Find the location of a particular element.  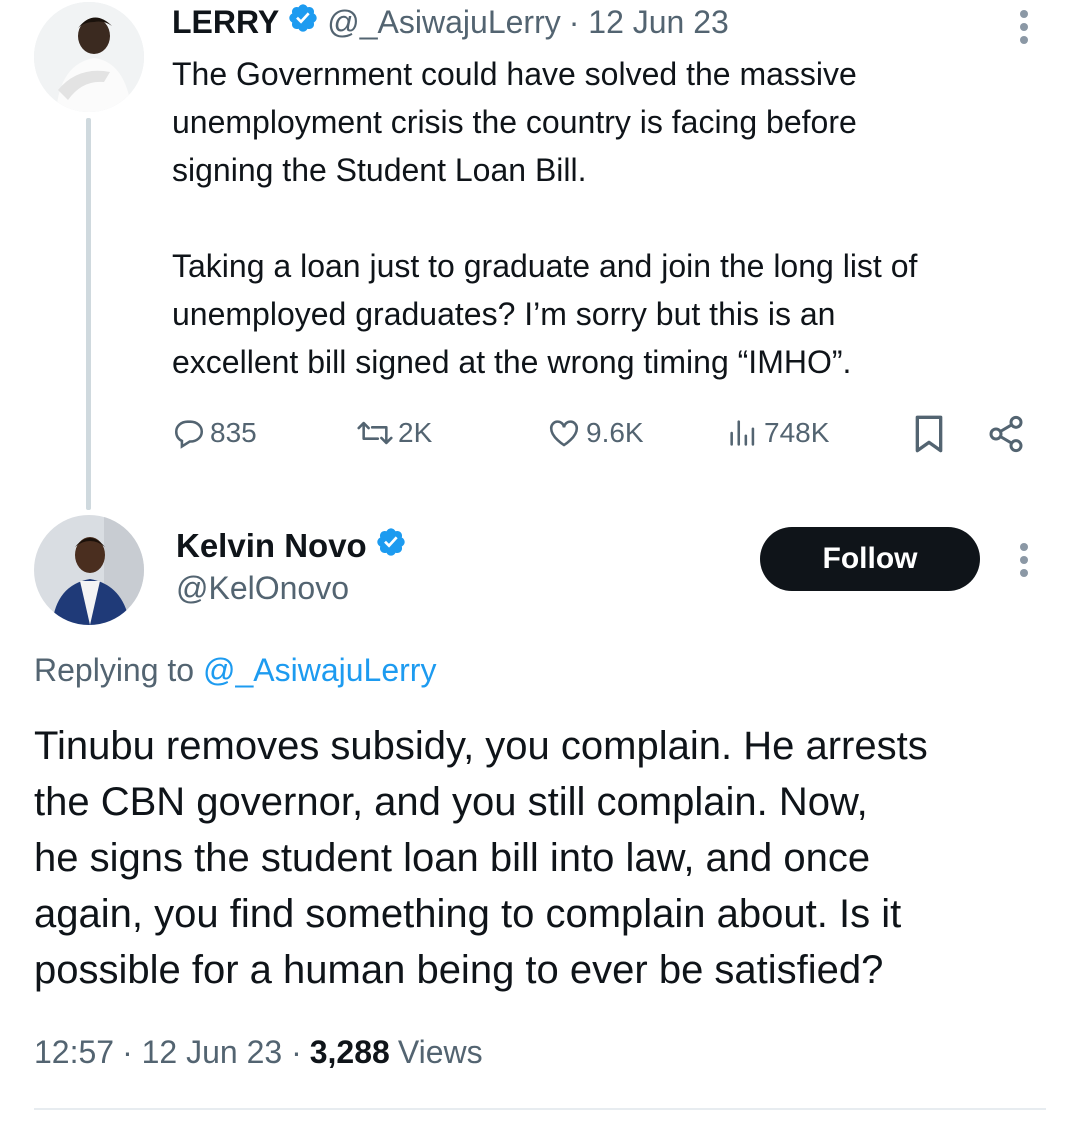

reply-icon is located at coordinates (189, 434).